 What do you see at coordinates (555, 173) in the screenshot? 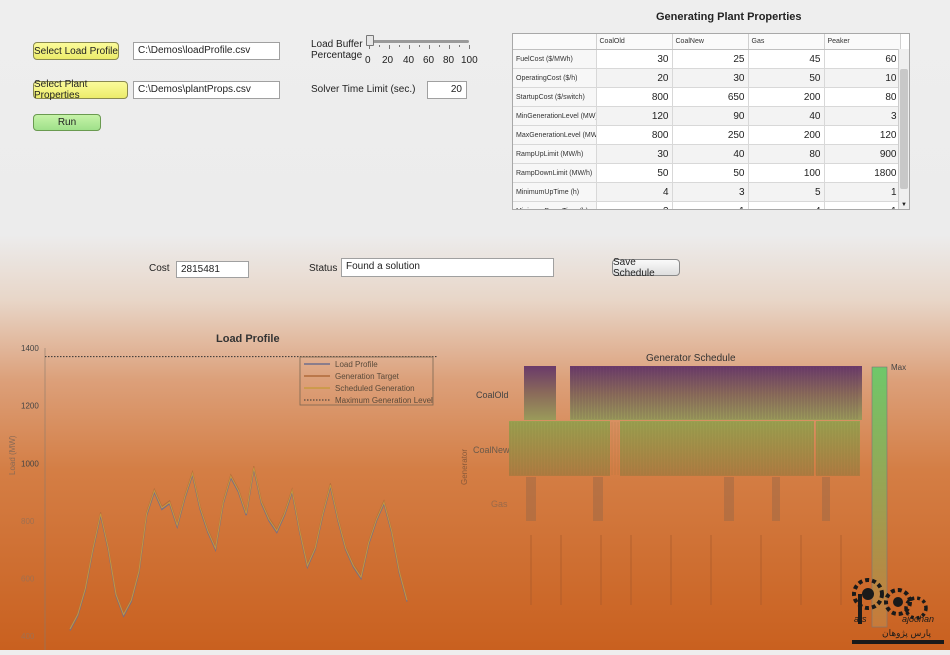
I see `row-label: RampDownLimit (MW/h)` at bounding box center [555, 173].